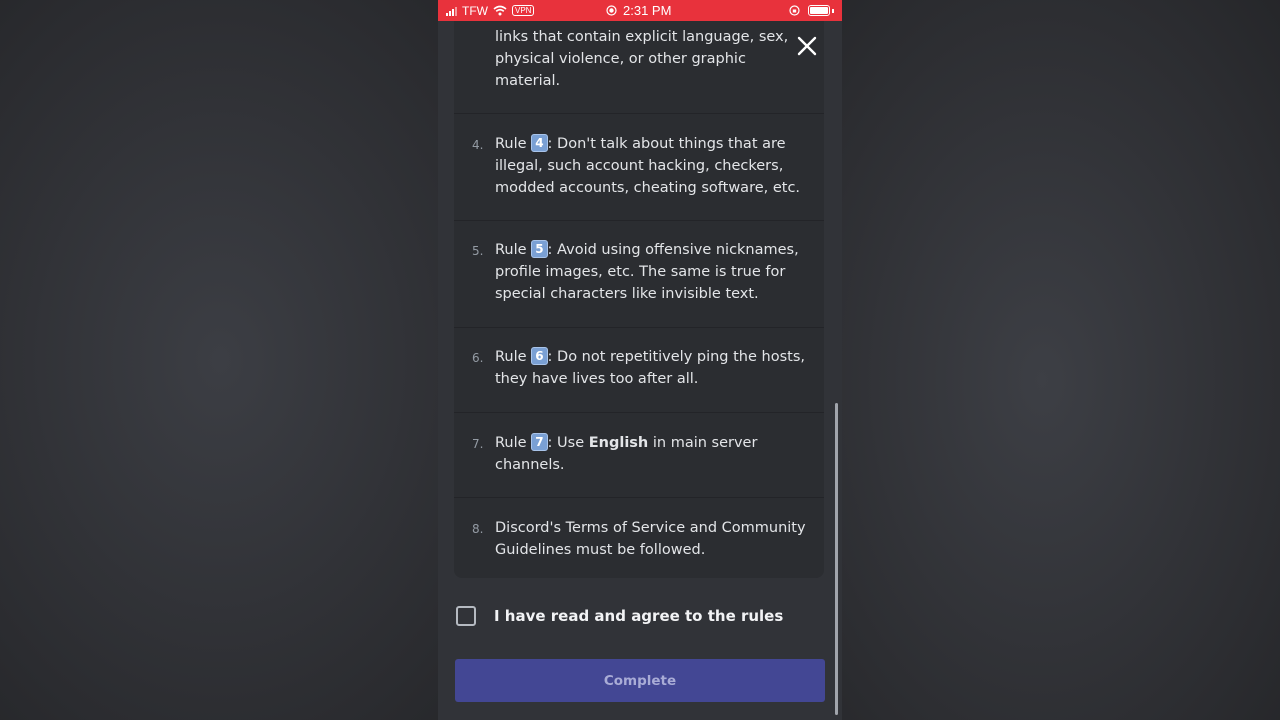  I want to click on rule-number: 8., so click(478, 529).